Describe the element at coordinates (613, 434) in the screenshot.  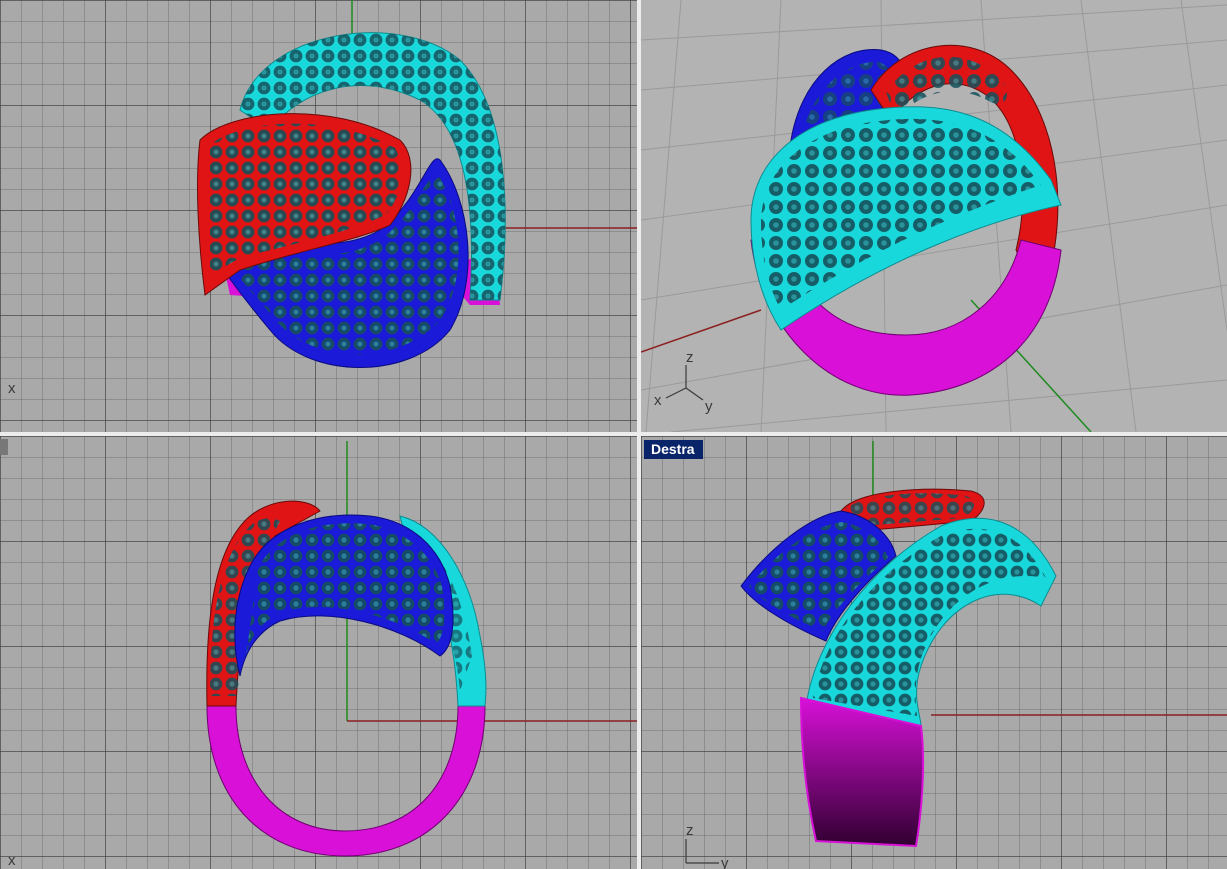
I see `viewport-divider-horizontal` at that location.